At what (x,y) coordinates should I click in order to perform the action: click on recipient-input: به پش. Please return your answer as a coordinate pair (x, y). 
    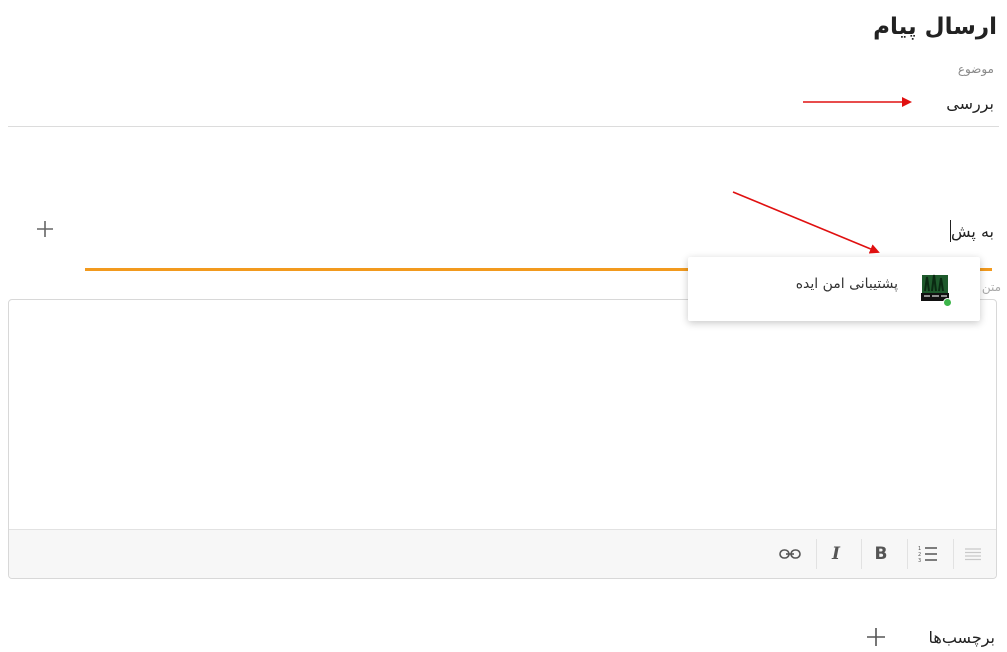
    Looking at the image, I should click on (972, 231).